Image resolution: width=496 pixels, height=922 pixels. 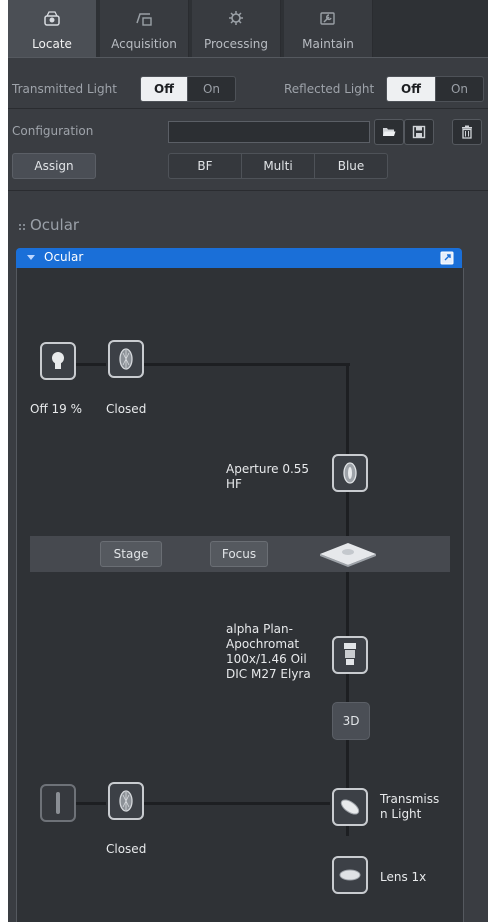 What do you see at coordinates (126, 409) in the screenshot?
I see `shutter-top-status: Closed` at bounding box center [126, 409].